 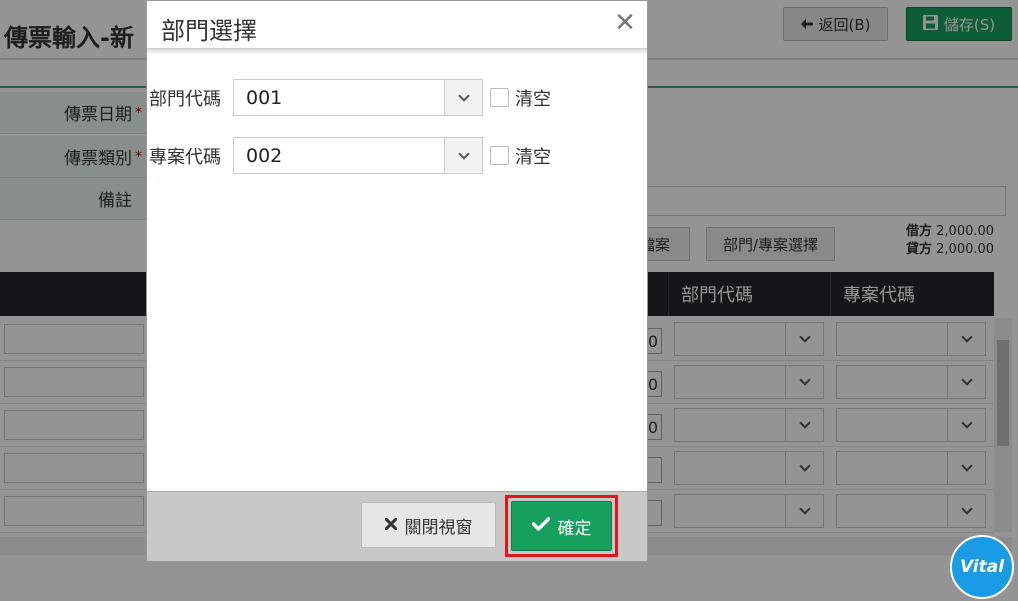 I want to click on check-icon, so click(x=540, y=526).